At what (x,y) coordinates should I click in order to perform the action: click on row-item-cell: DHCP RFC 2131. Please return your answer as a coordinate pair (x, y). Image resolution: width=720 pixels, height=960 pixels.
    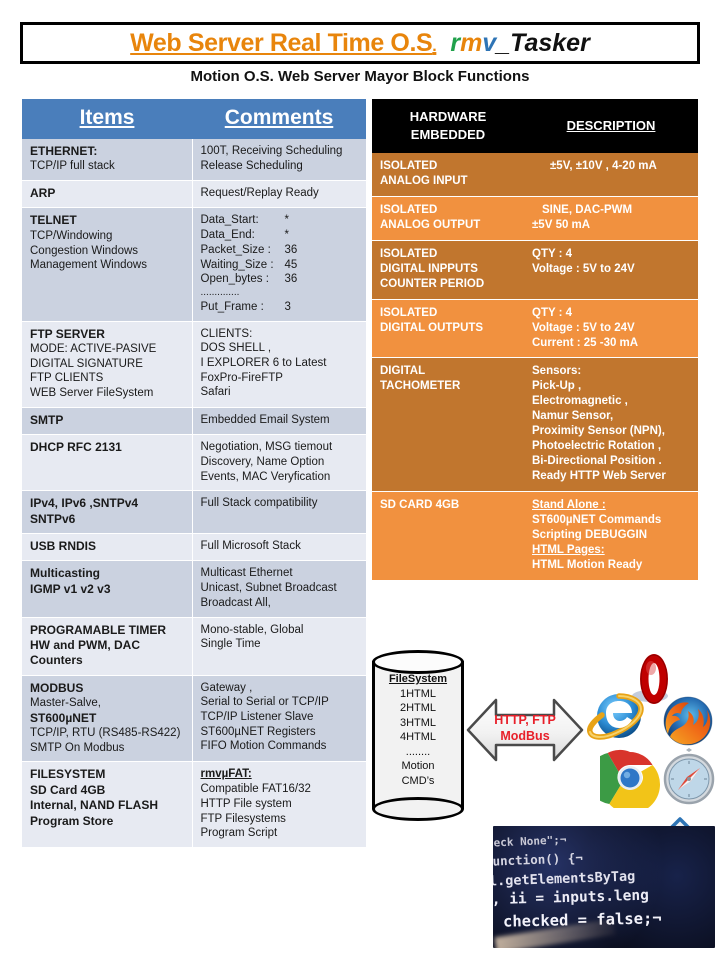
    Looking at the image, I should click on (107, 463).